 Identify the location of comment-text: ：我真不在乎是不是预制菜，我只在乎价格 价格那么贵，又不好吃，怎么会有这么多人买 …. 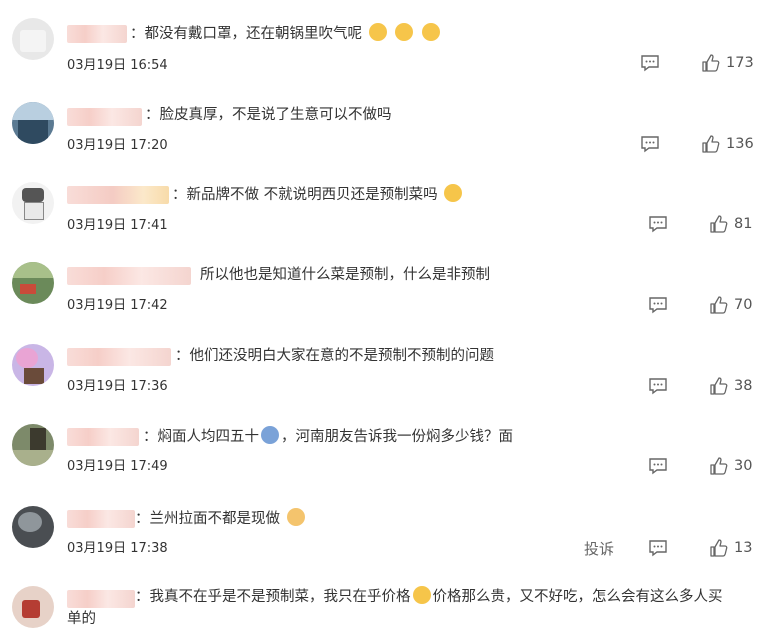
(417, 608).